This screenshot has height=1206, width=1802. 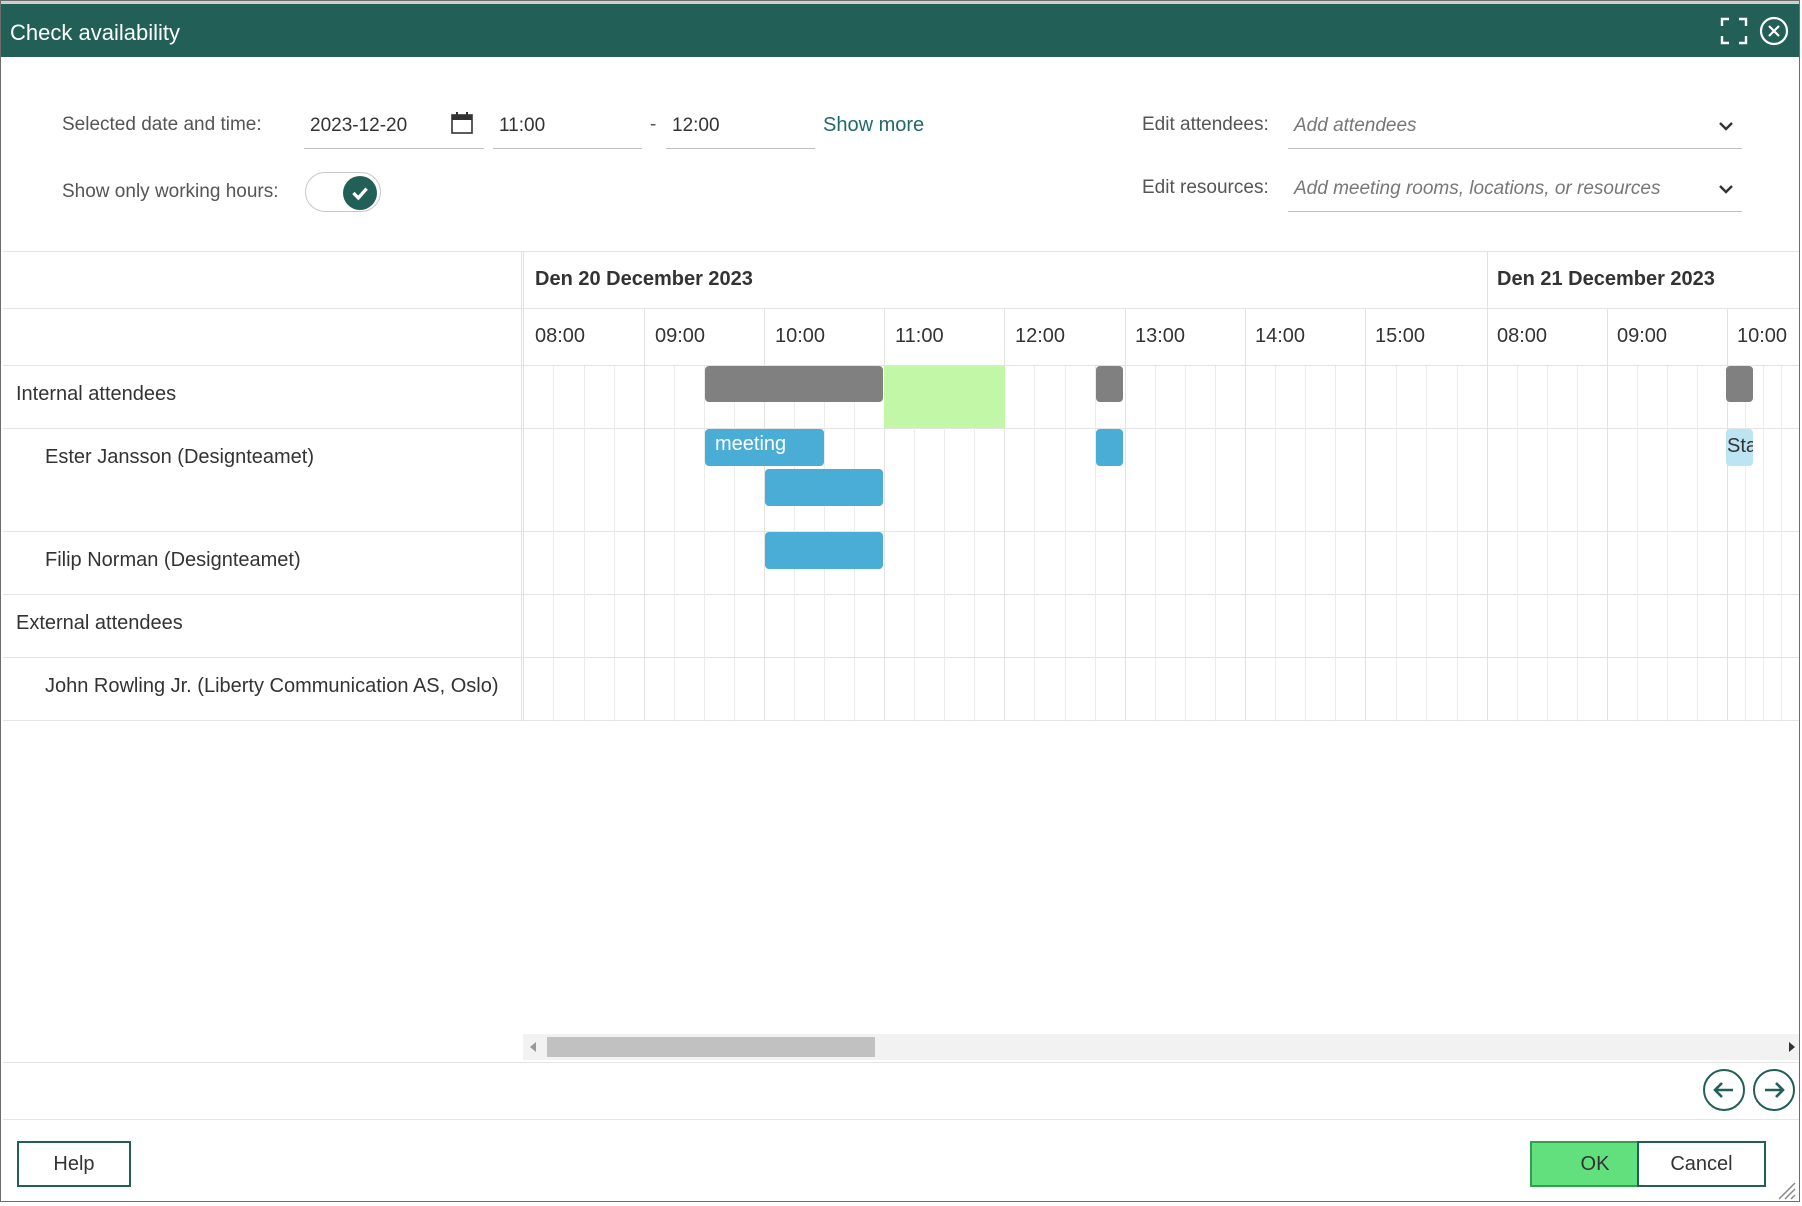 I want to click on row-attendee-filip: Filip Norman (Designteamet), so click(x=173, y=560).